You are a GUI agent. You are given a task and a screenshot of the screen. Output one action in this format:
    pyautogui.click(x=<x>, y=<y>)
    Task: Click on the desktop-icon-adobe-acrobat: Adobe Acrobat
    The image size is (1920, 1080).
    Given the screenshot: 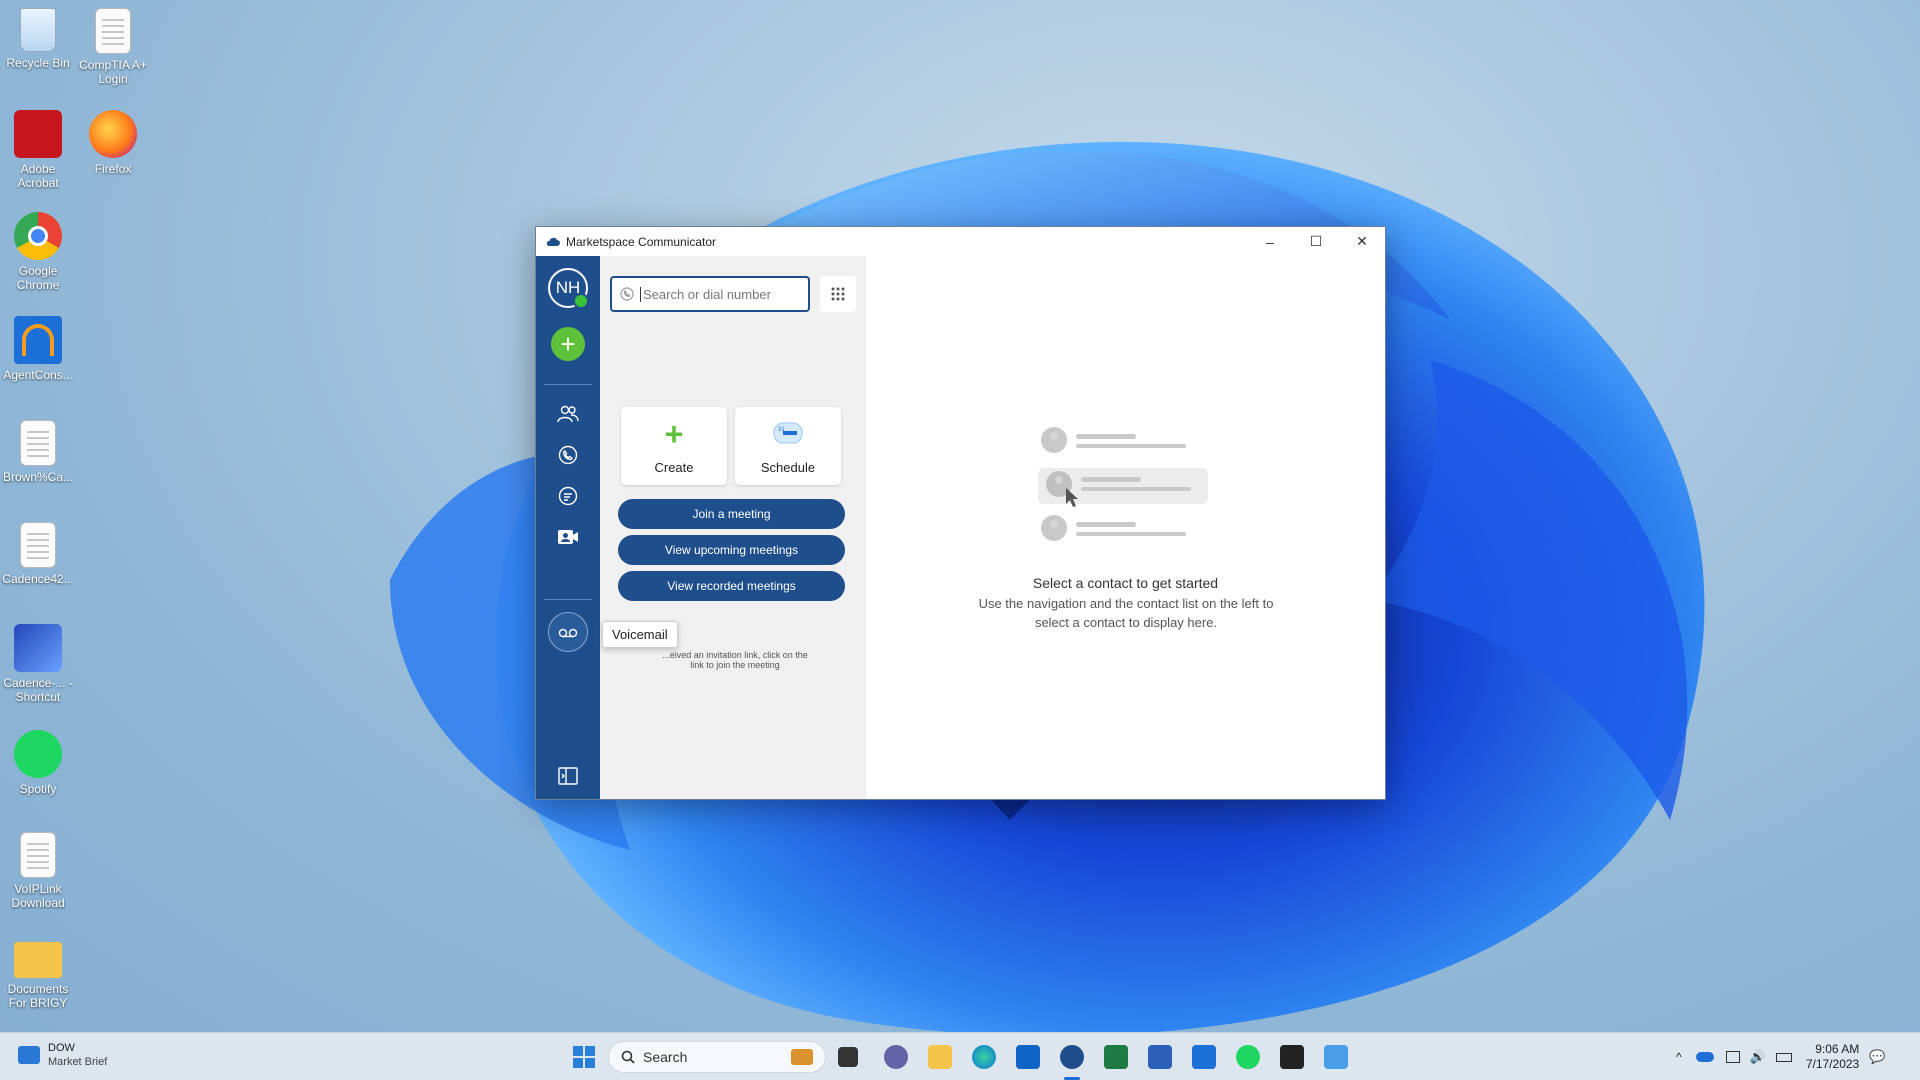 What is the action you would take?
    pyautogui.click(x=38, y=150)
    